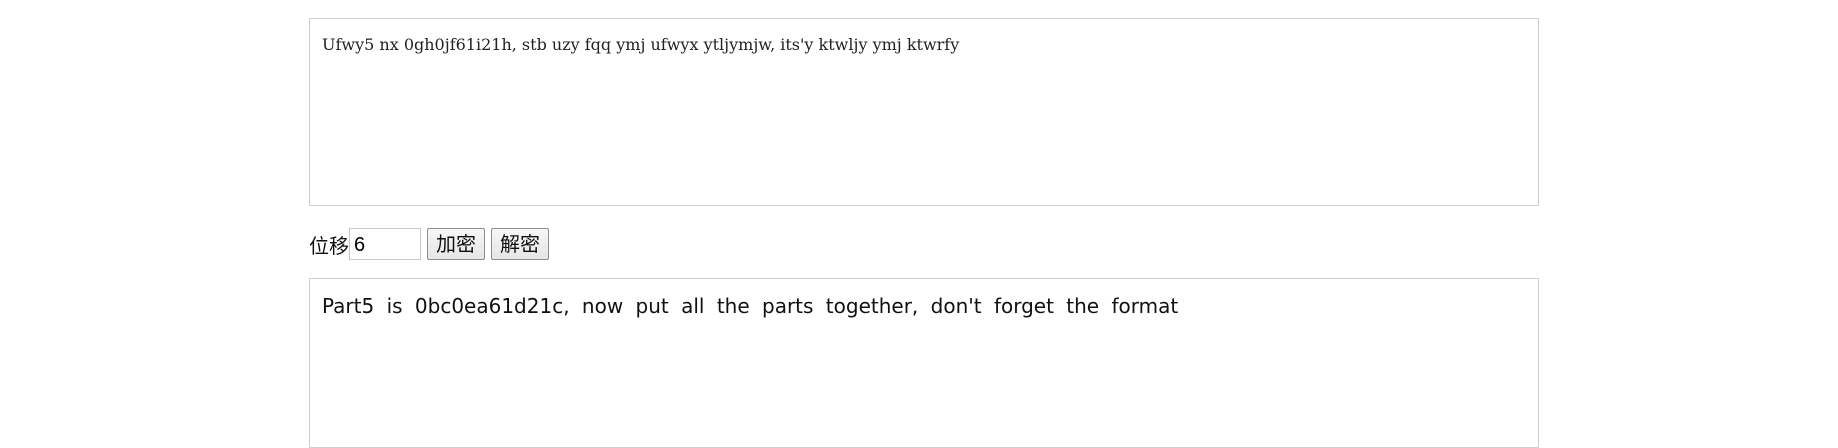  I want to click on encrypt-button: 加密, so click(456, 244).